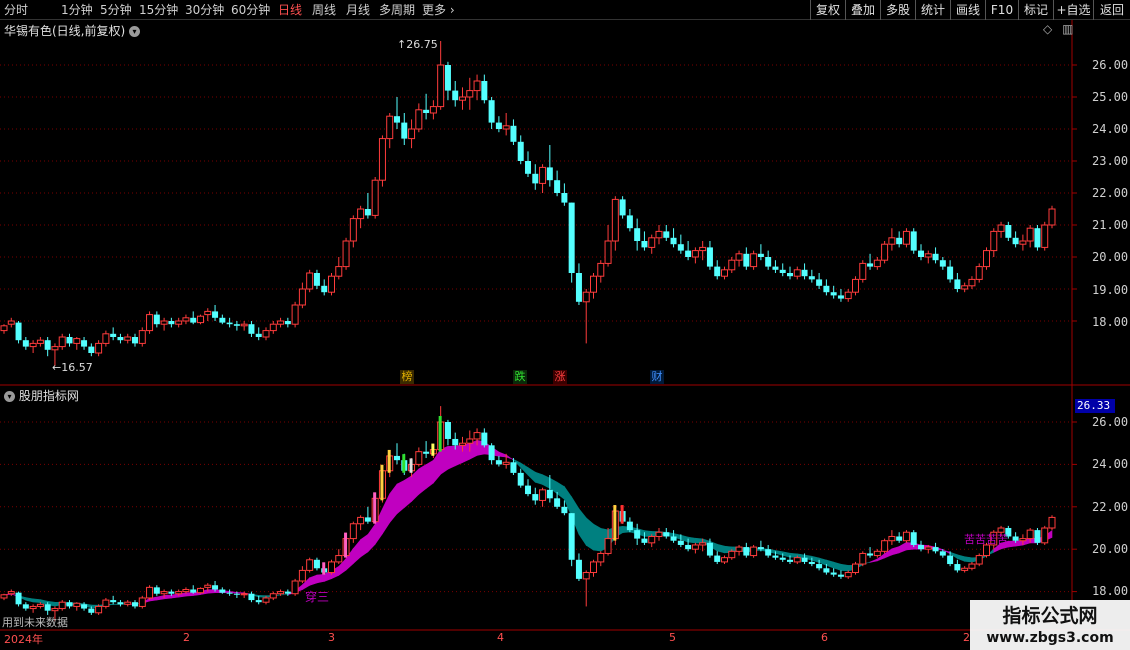  What do you see at coordinates (1047, 29) in the screenshot?
I see `diamond-icon: ◇` at bounding box center [1047, 29].